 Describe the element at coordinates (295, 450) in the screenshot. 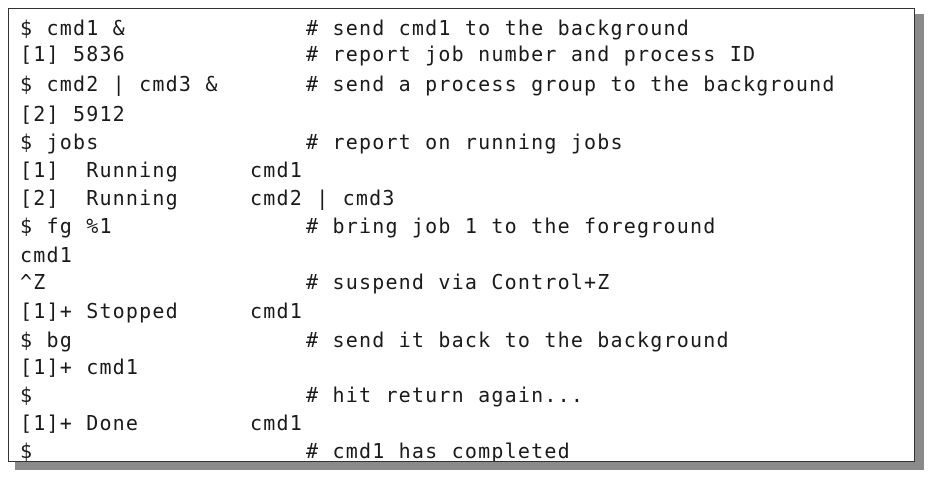

I see `terminal-line: $ # cmd1 has completed` at that location.